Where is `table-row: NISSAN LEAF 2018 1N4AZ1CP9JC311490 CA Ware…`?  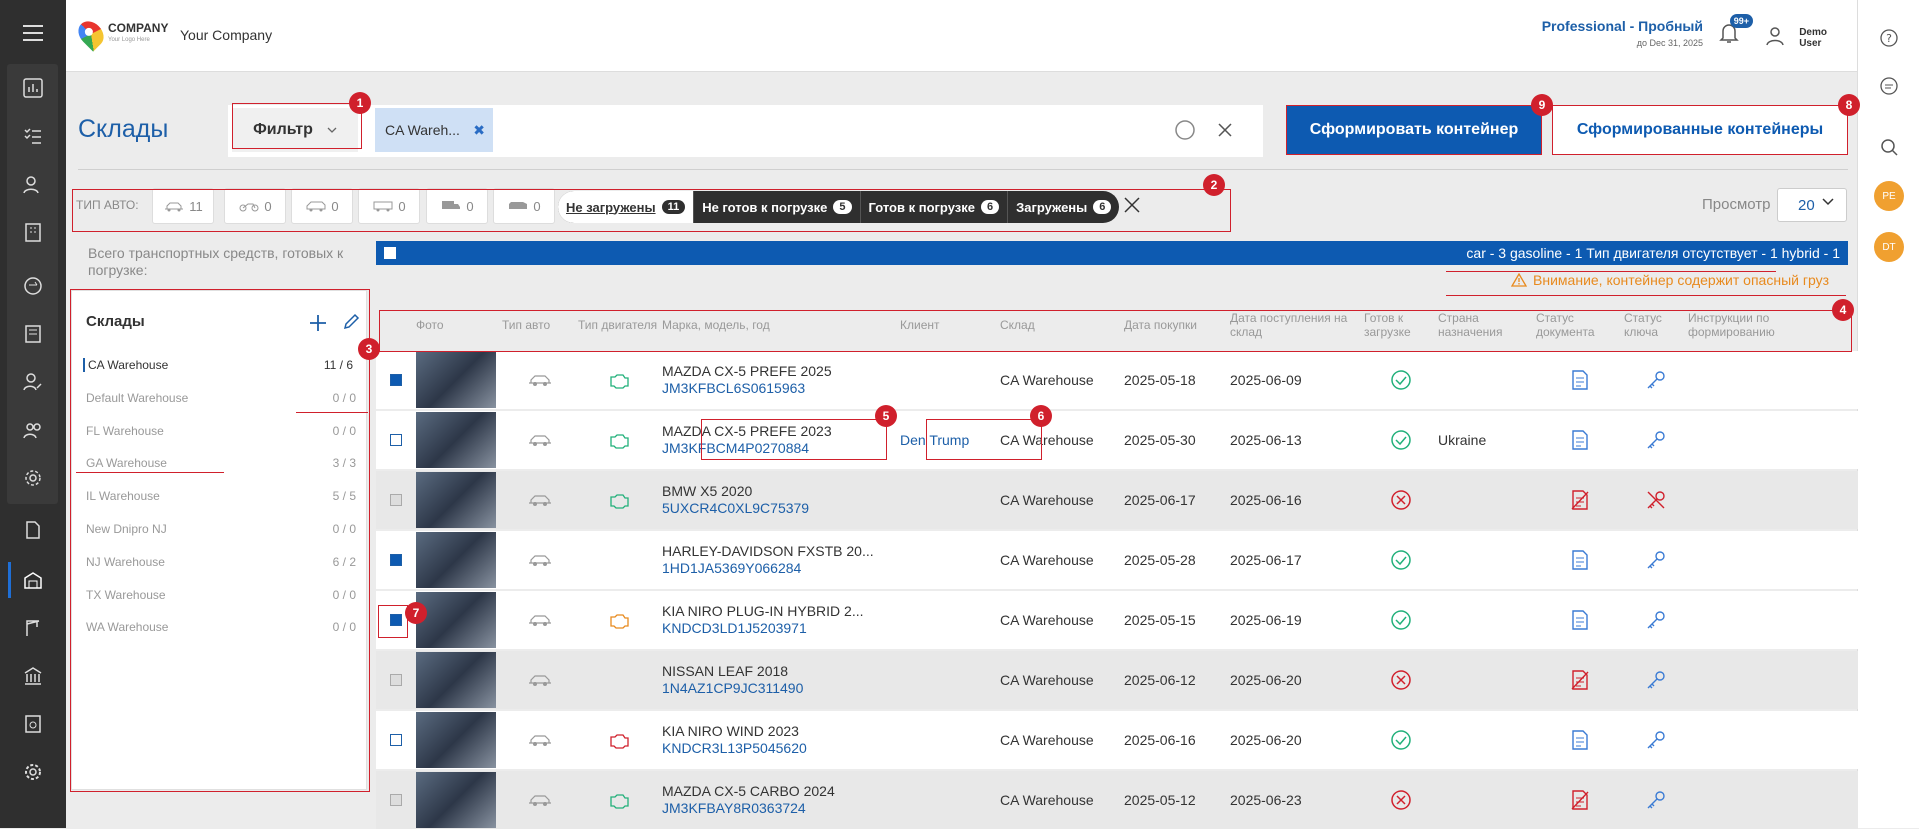
table-row: NISSAN LEAF 2018 1N4AZ1CP9JC311490 CA Ware… is located at coordinates (1117, 680).